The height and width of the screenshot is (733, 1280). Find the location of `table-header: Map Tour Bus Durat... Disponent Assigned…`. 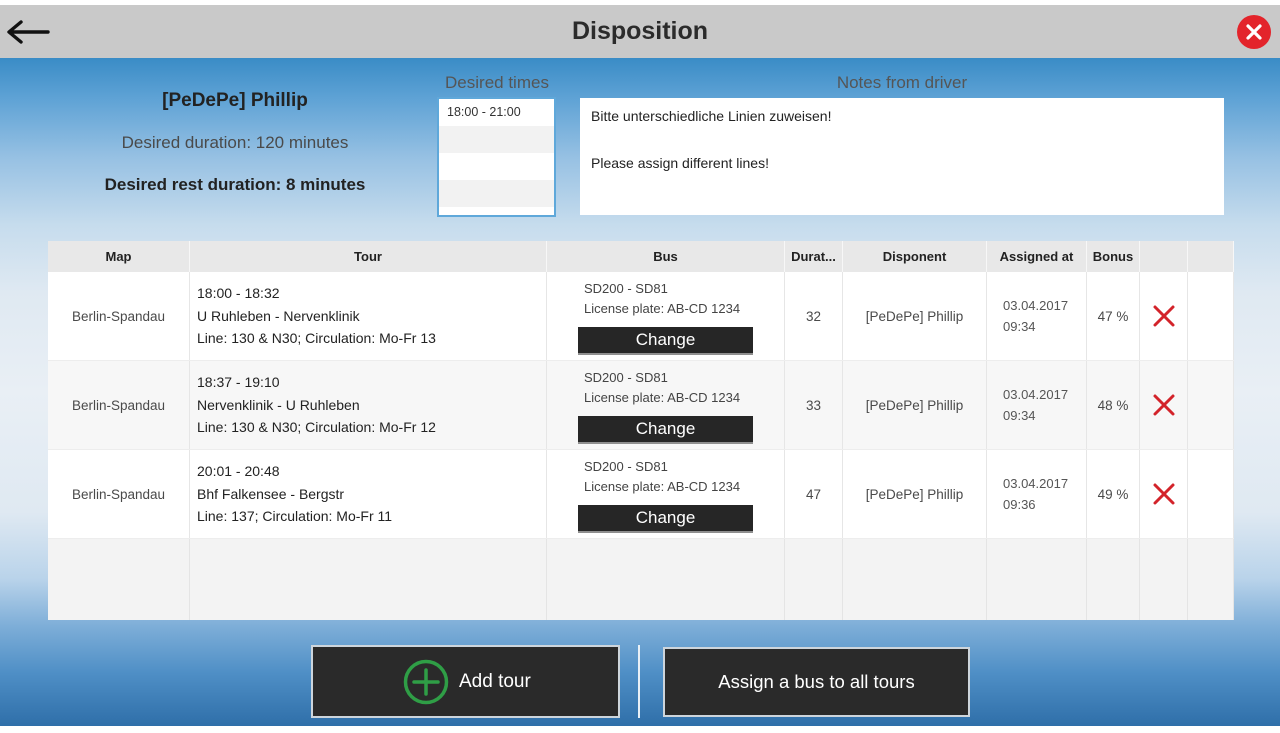

table-header: Map Tour Bus Durat... Disponent Assigned… is located at coordinates (641, 256).